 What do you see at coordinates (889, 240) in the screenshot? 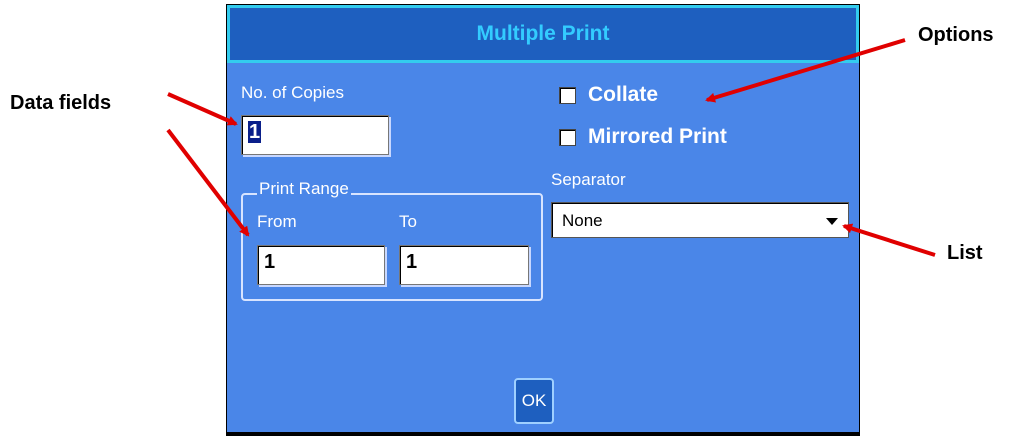
I see `arrow-to-list` at bounding box center [889, 240].